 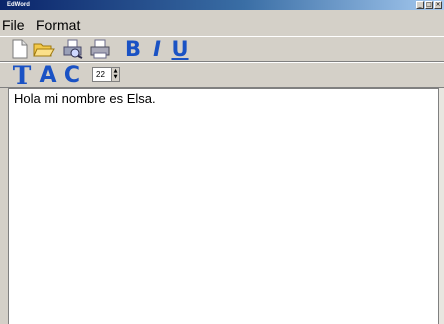 What do you see at coordinates (222, 75) in the screenshot?
I see `format-toolbar: T A C` at bounding box center [222, 75].